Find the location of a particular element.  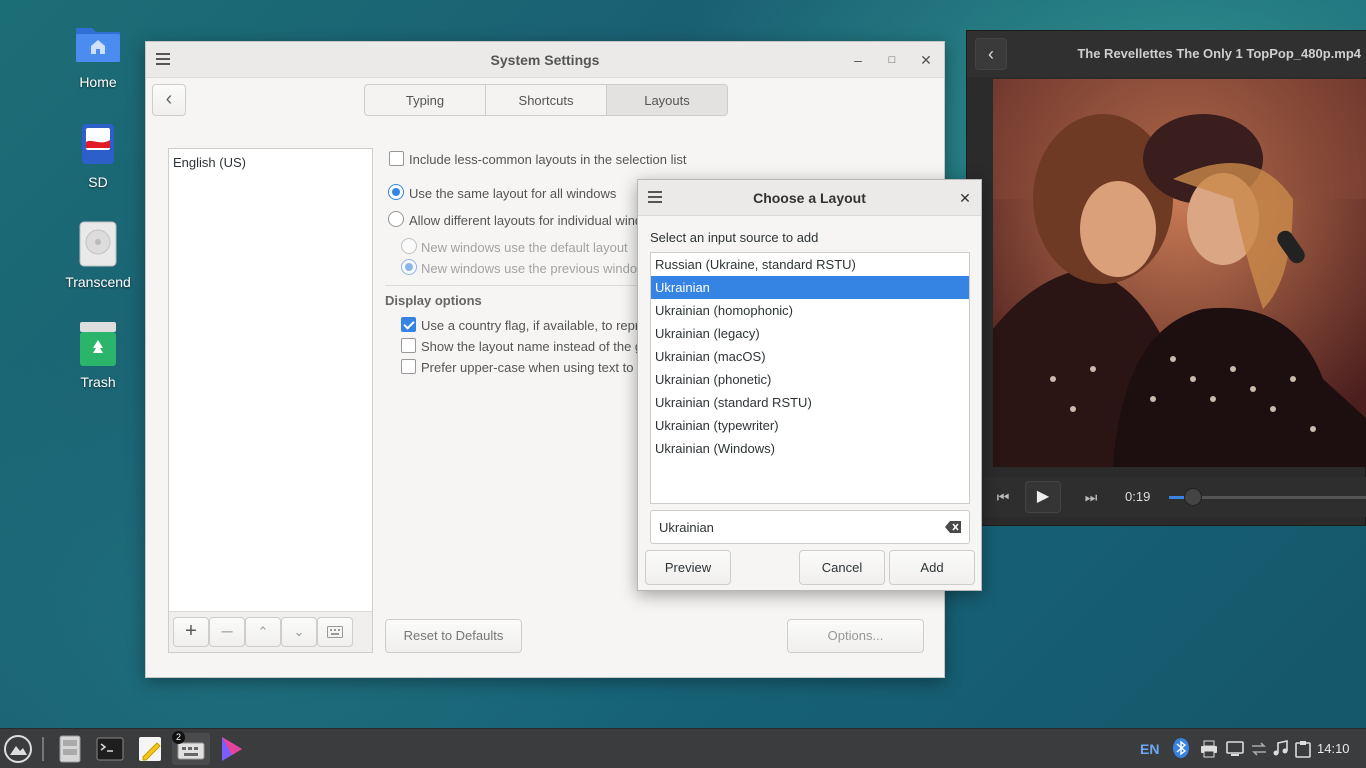

player-controls: ⏮ ▶ ⏭ 0:19 is located at coordinates (1174, 497).